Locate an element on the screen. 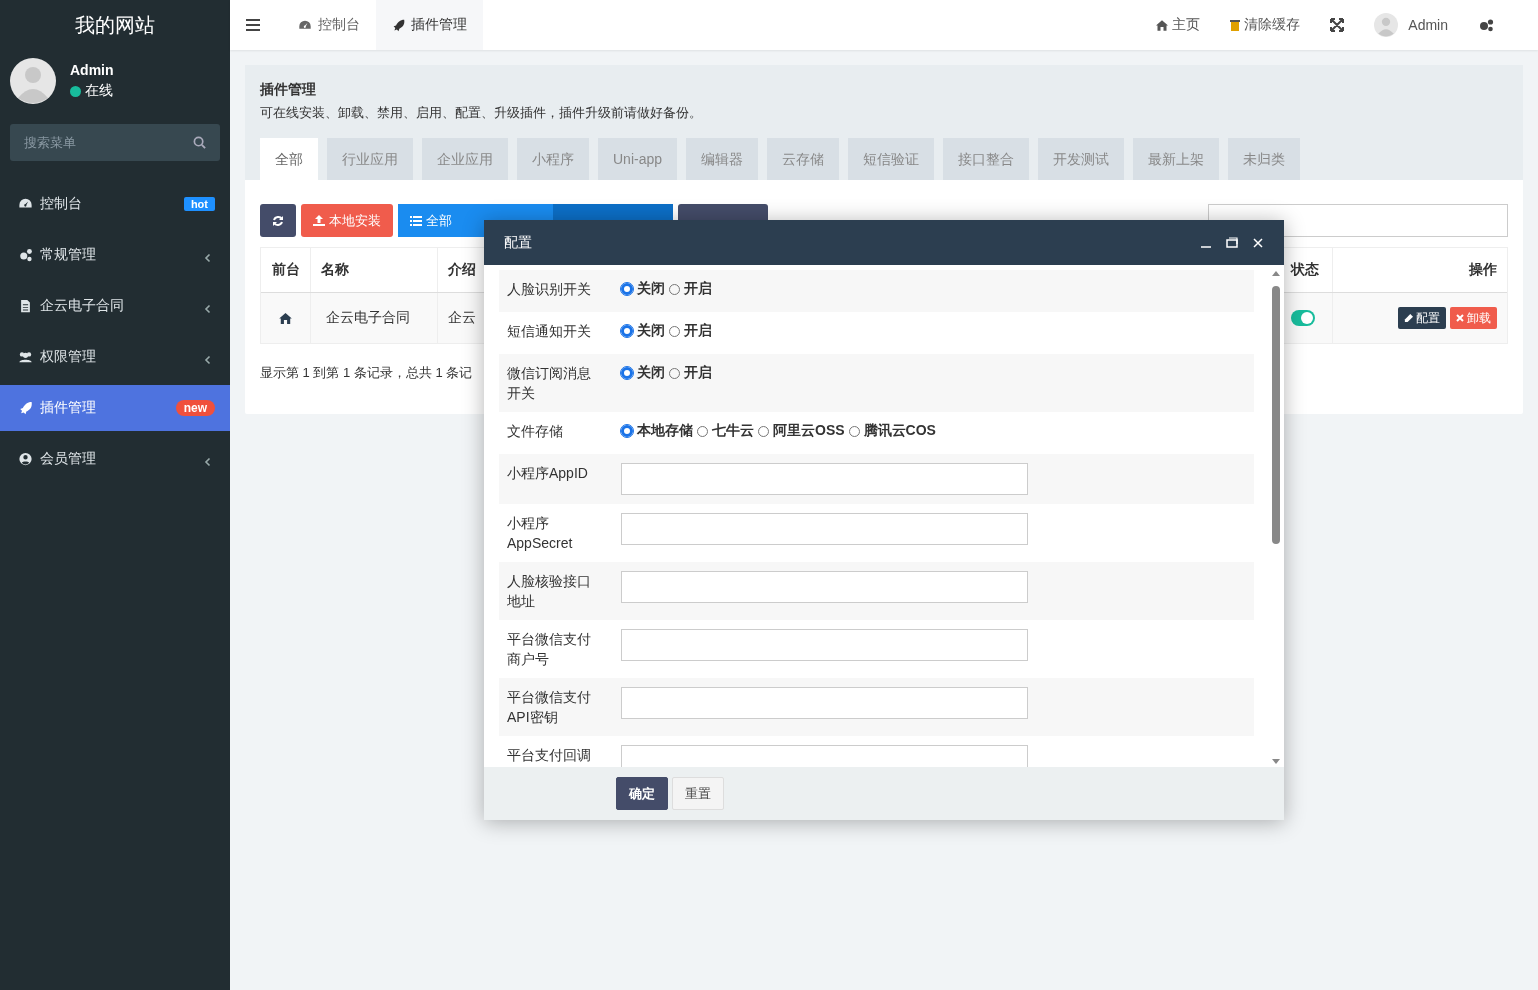 The image size is (1538, 990). confirm-button: 确定 is located at coordinates (642, 793).